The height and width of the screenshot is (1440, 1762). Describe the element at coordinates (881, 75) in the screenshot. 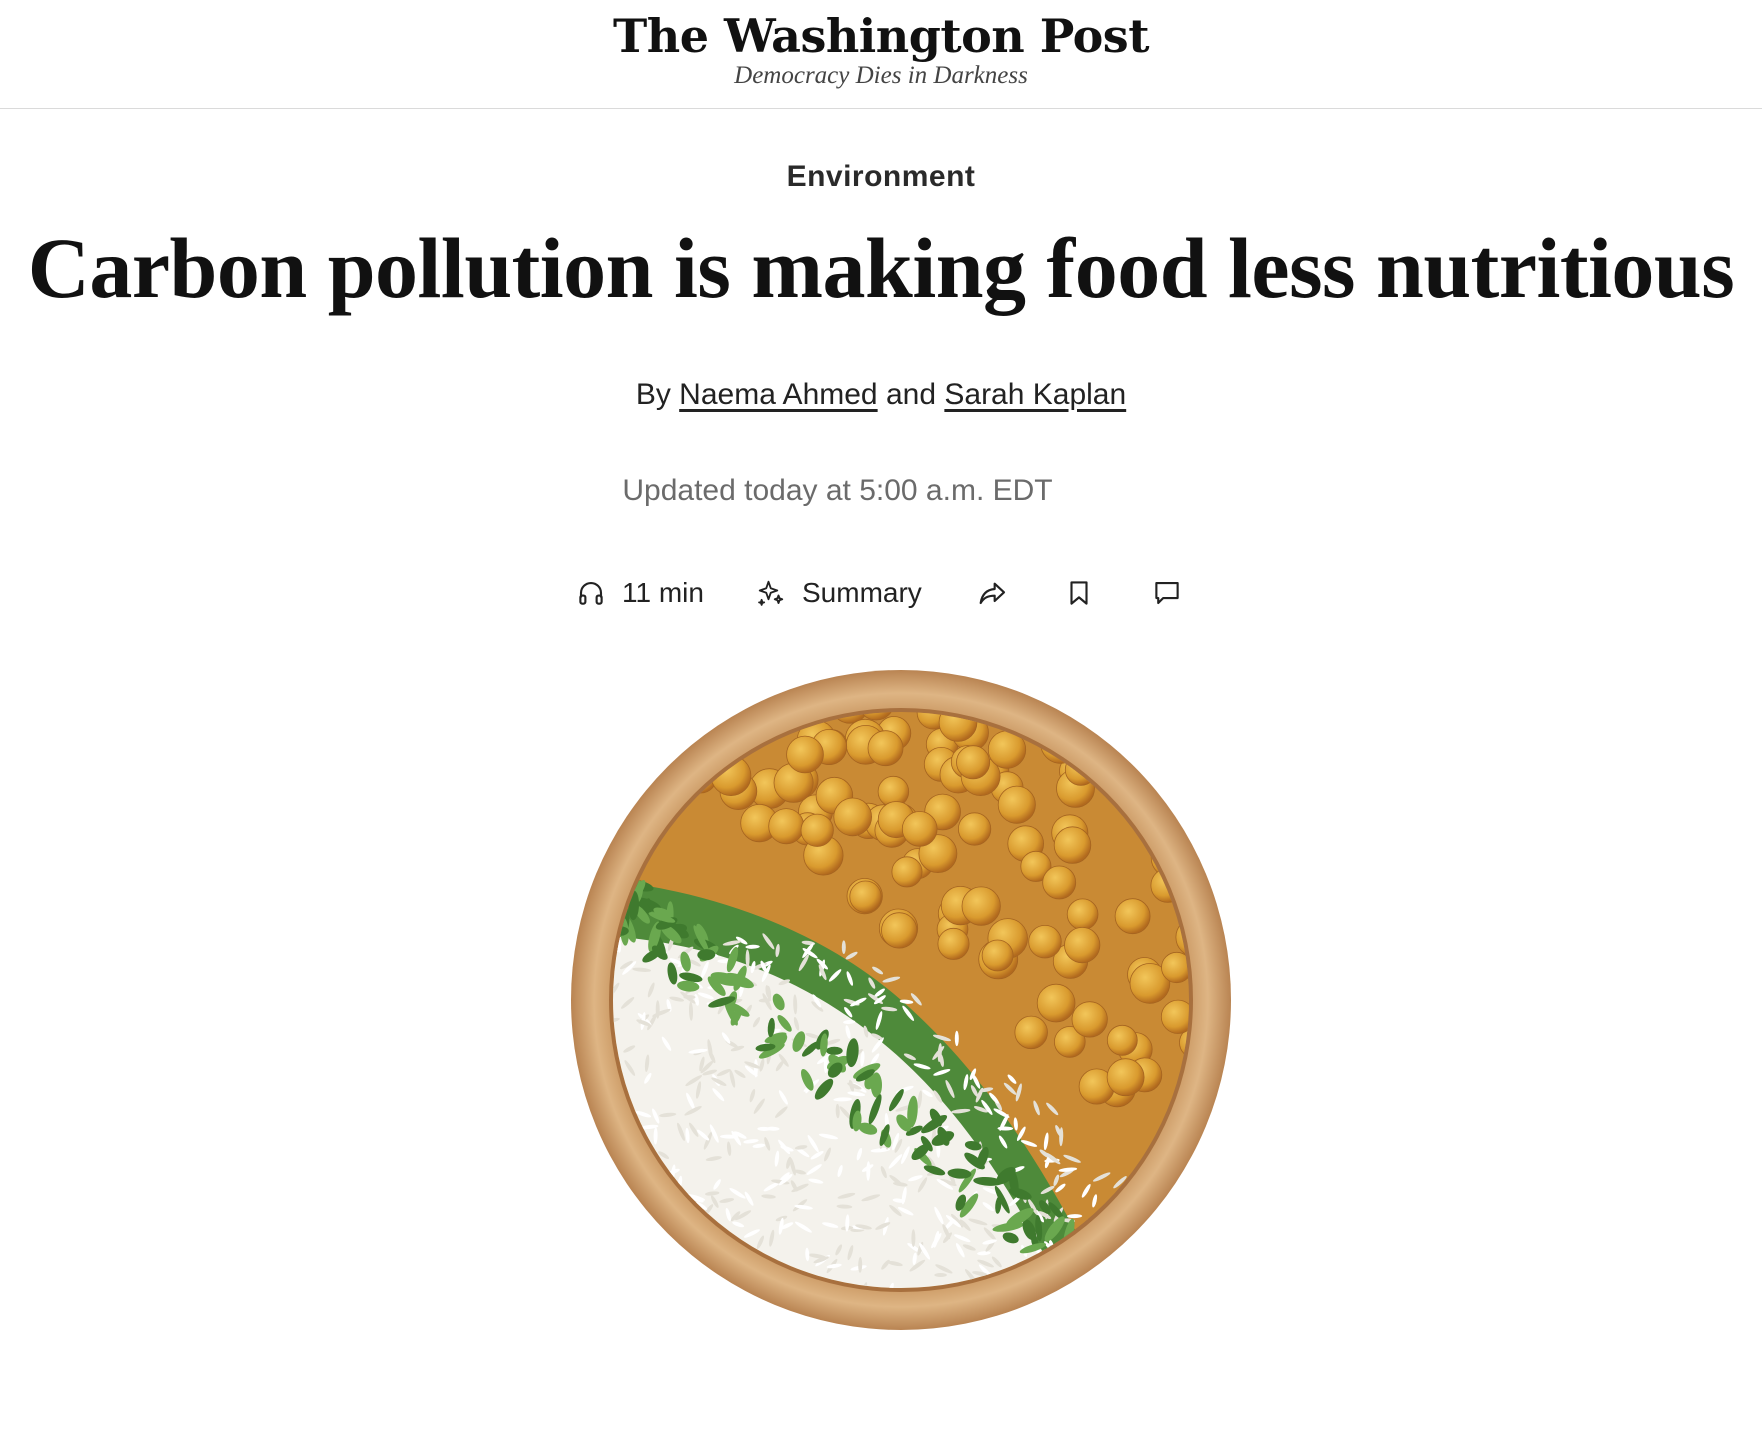

I see `site-tagline: Democracy Dies in Darkness` at that location.